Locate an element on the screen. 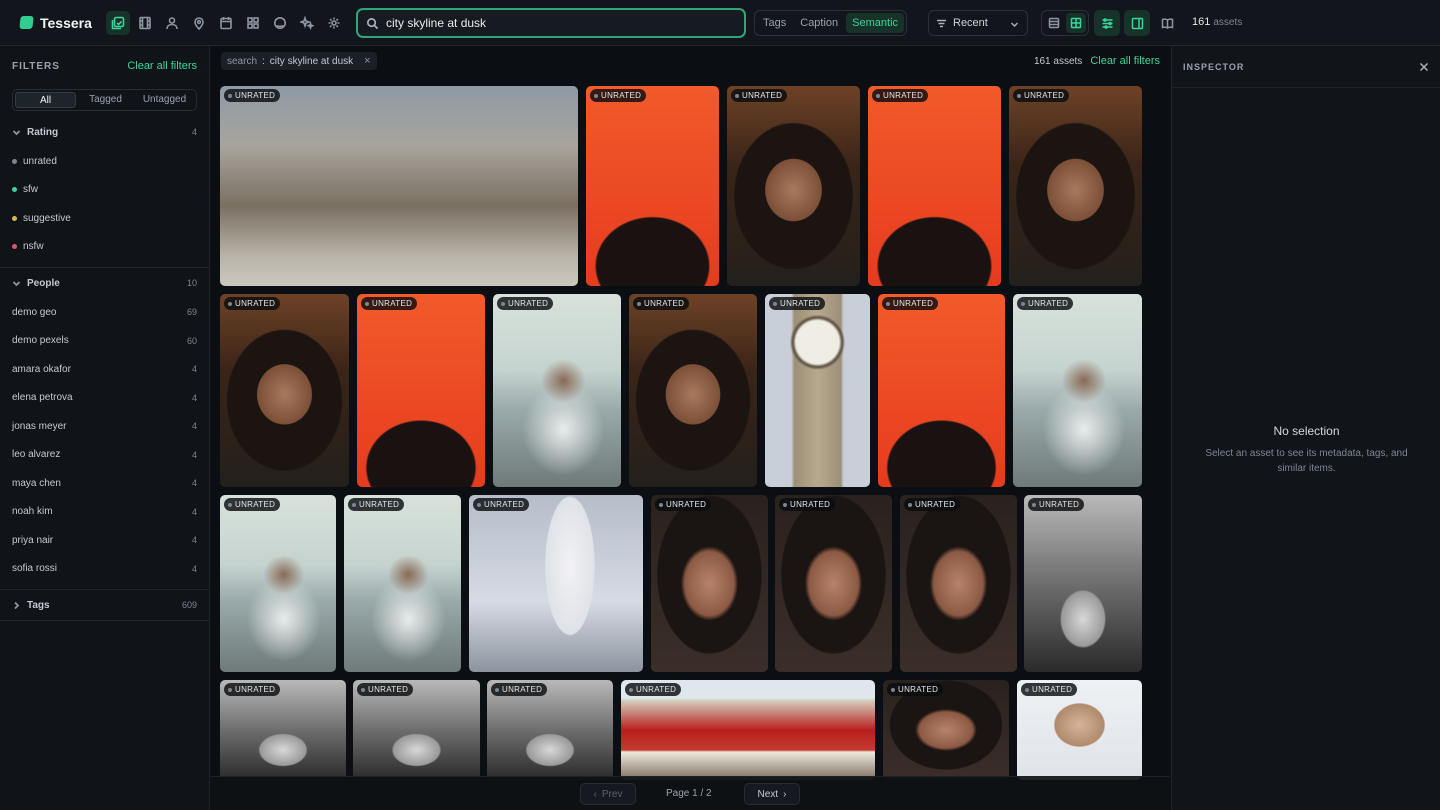 This screenshot has height=810, width=1440. list-view-icon is located at coordinates (1054, 23).